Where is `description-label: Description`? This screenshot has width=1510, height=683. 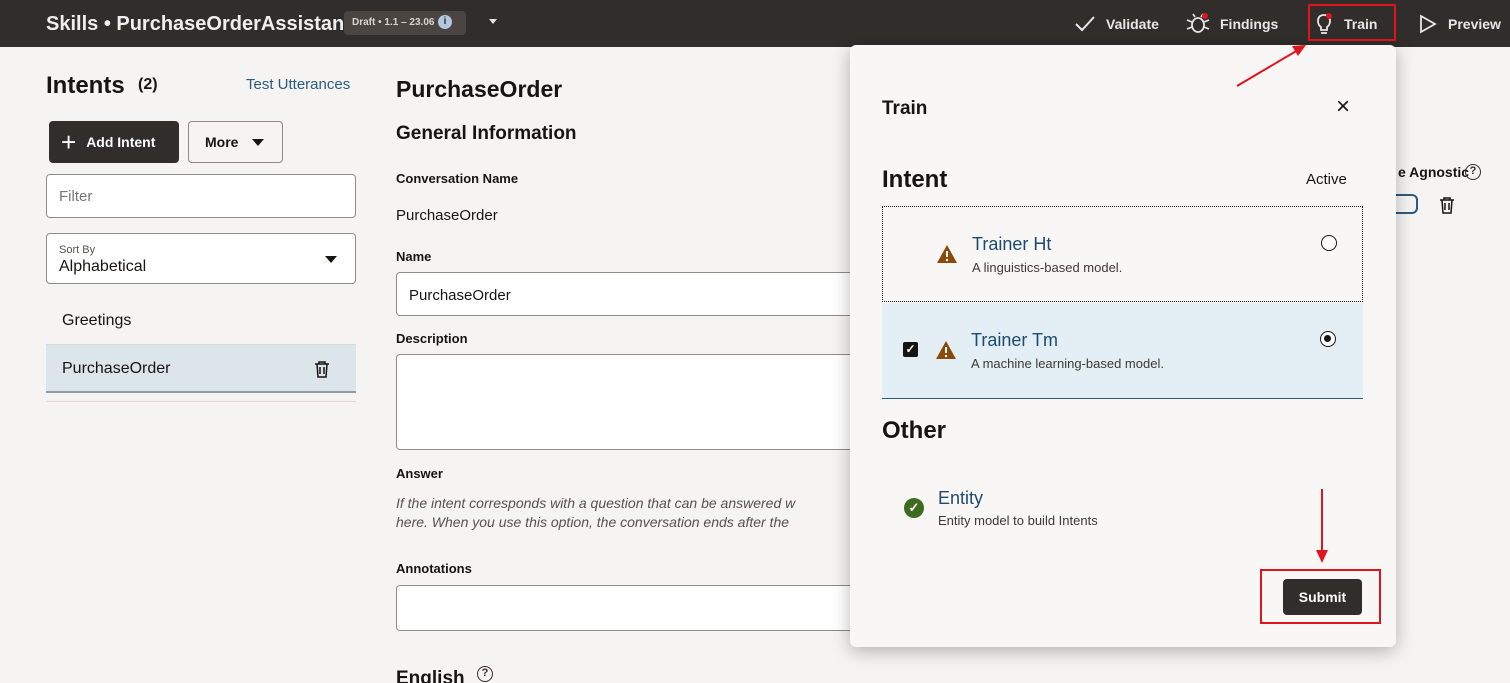 description-label: Description is located at coordinates (432, 338).